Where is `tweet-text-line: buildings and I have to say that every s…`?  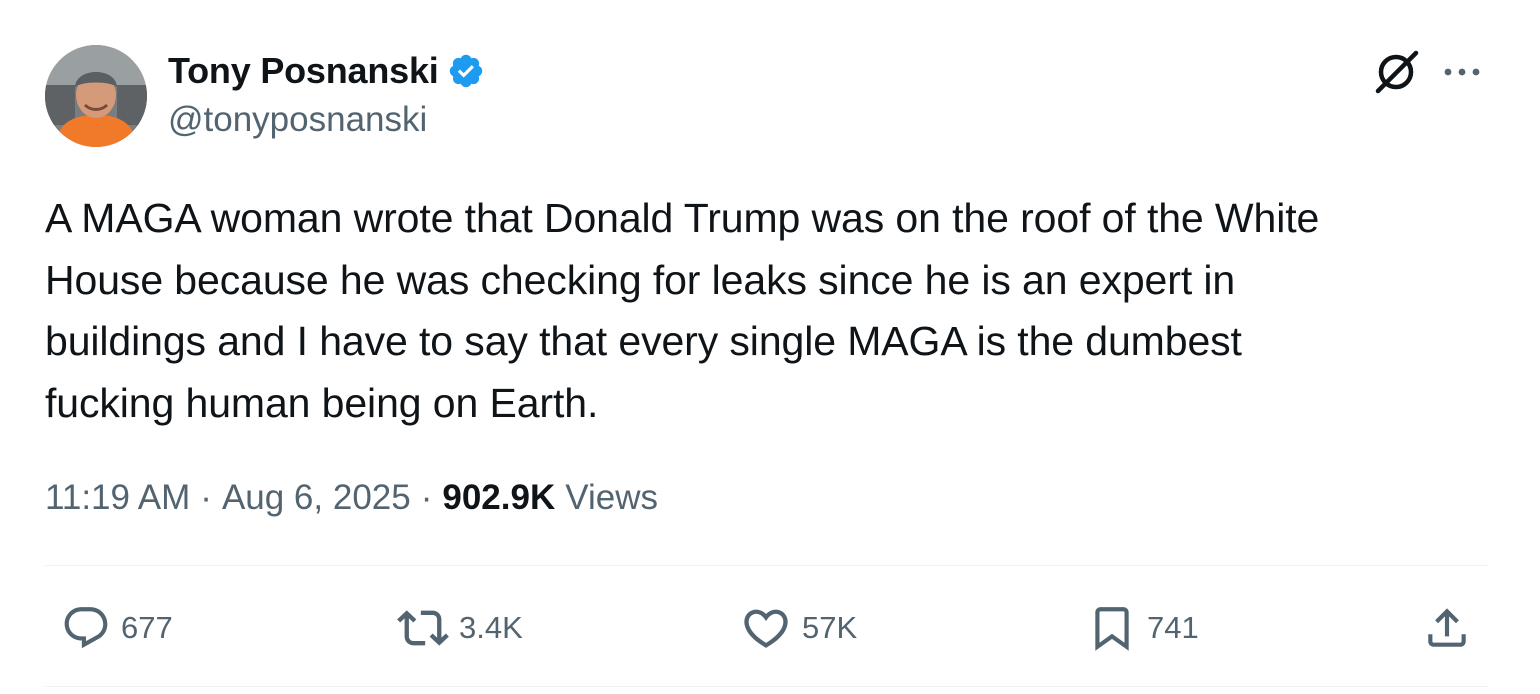
tweet-text-line: buildings and I have to say that every s… is located at coordinates (643, 341).